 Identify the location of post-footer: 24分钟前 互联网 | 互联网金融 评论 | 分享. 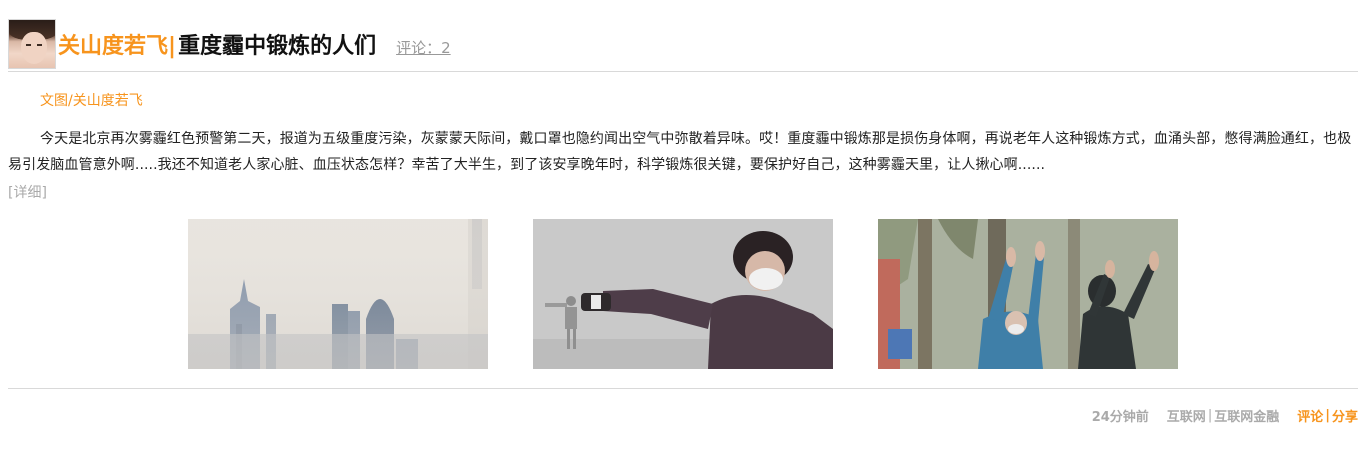
(1225, 415).